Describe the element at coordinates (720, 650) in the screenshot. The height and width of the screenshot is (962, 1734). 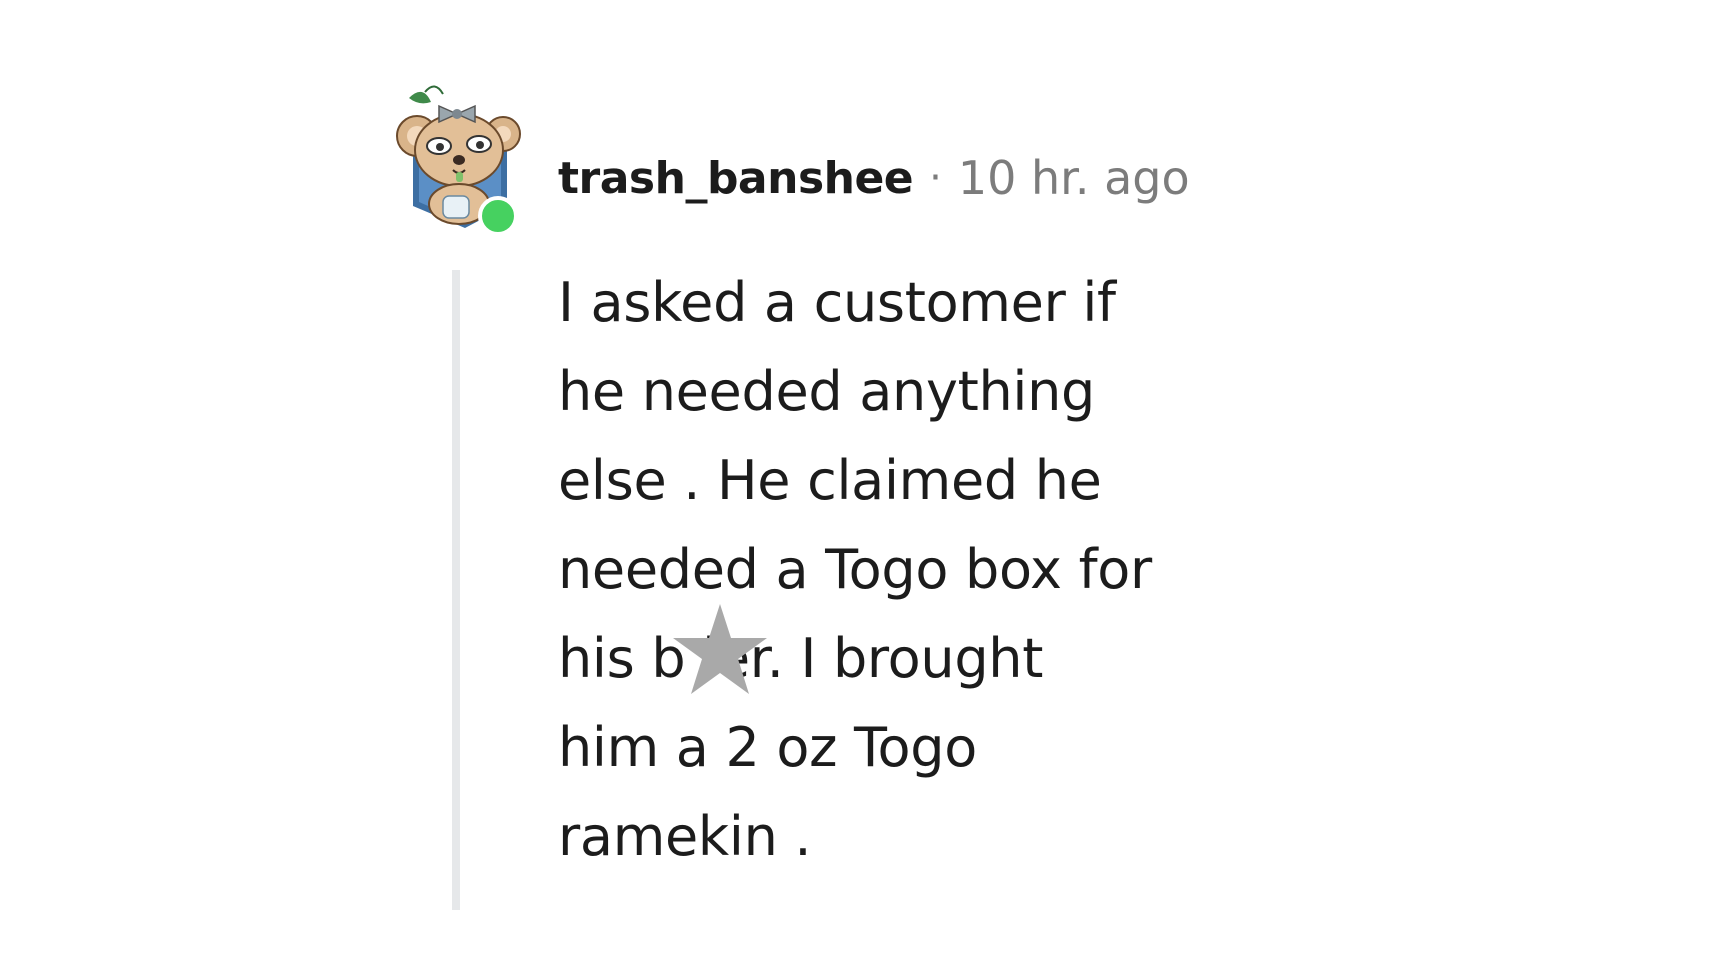
I see `star-icon` at that location.